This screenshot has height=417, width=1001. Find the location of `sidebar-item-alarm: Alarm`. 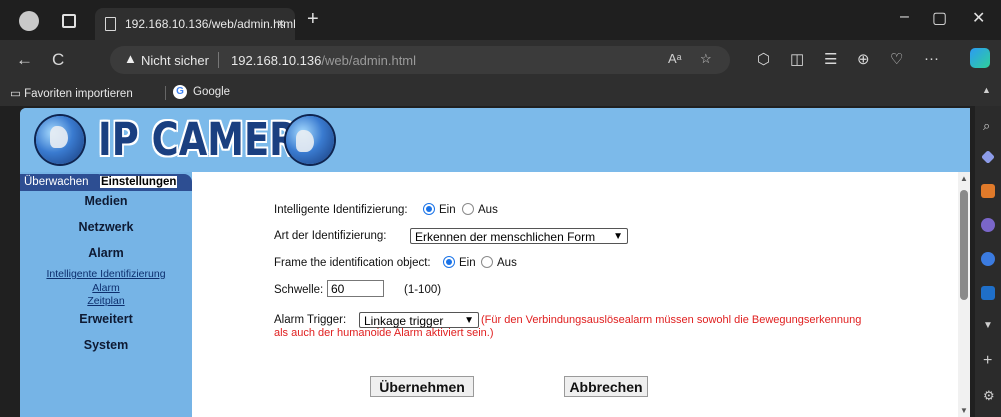

sidebar-item-alarm: Alarm is located at coordinates (106, 253).